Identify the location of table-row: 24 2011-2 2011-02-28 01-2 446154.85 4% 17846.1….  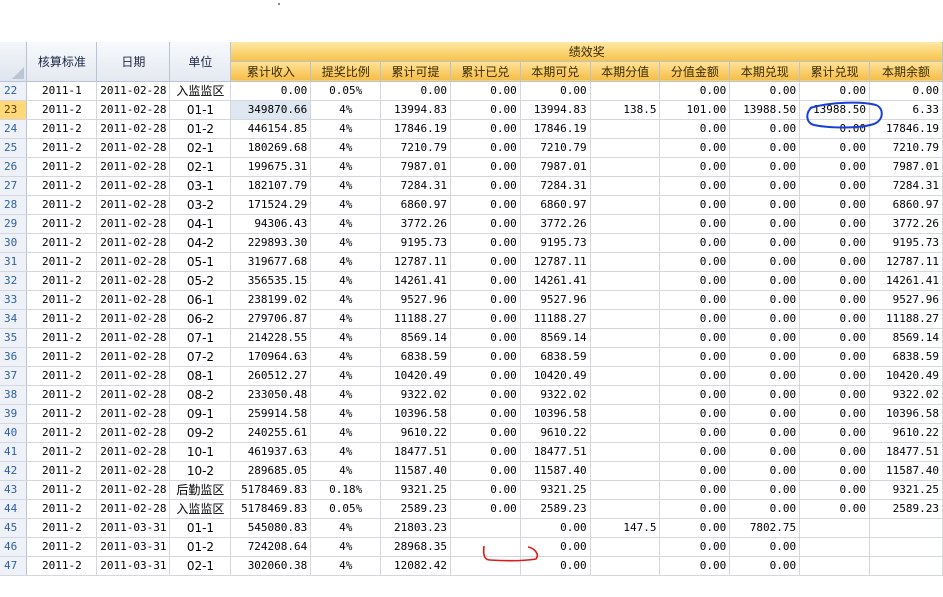
(471, 129).